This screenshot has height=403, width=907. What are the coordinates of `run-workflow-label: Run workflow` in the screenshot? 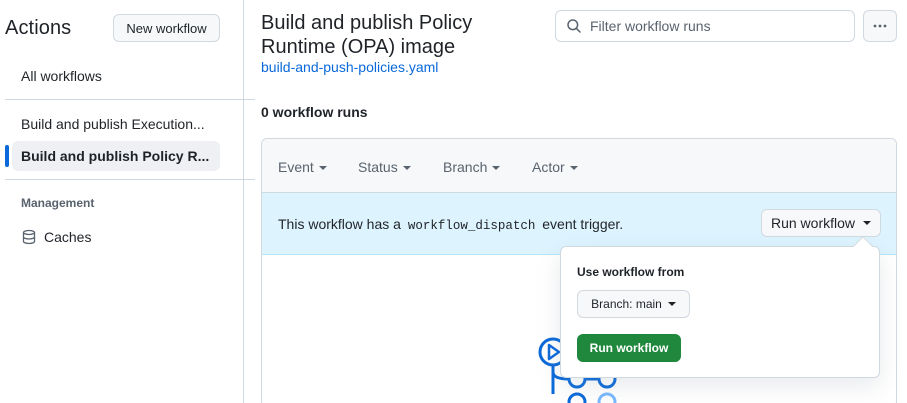 It's located at (813, 223).